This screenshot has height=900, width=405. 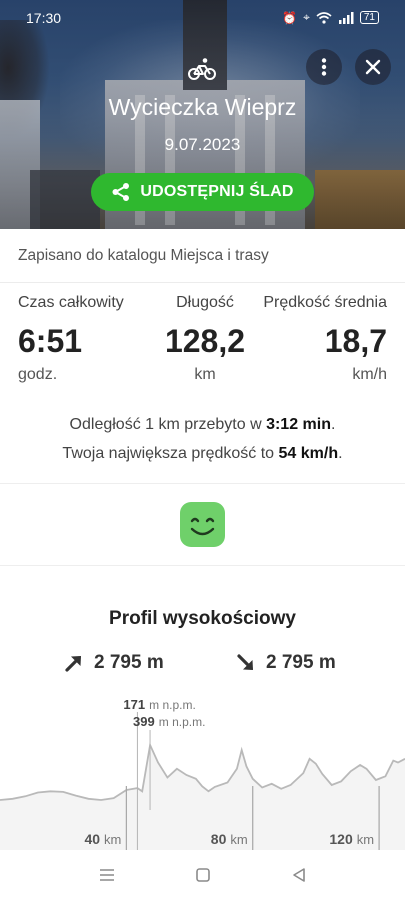 I want to click on arrow-up-right-icon, so click(x=73, y=664).